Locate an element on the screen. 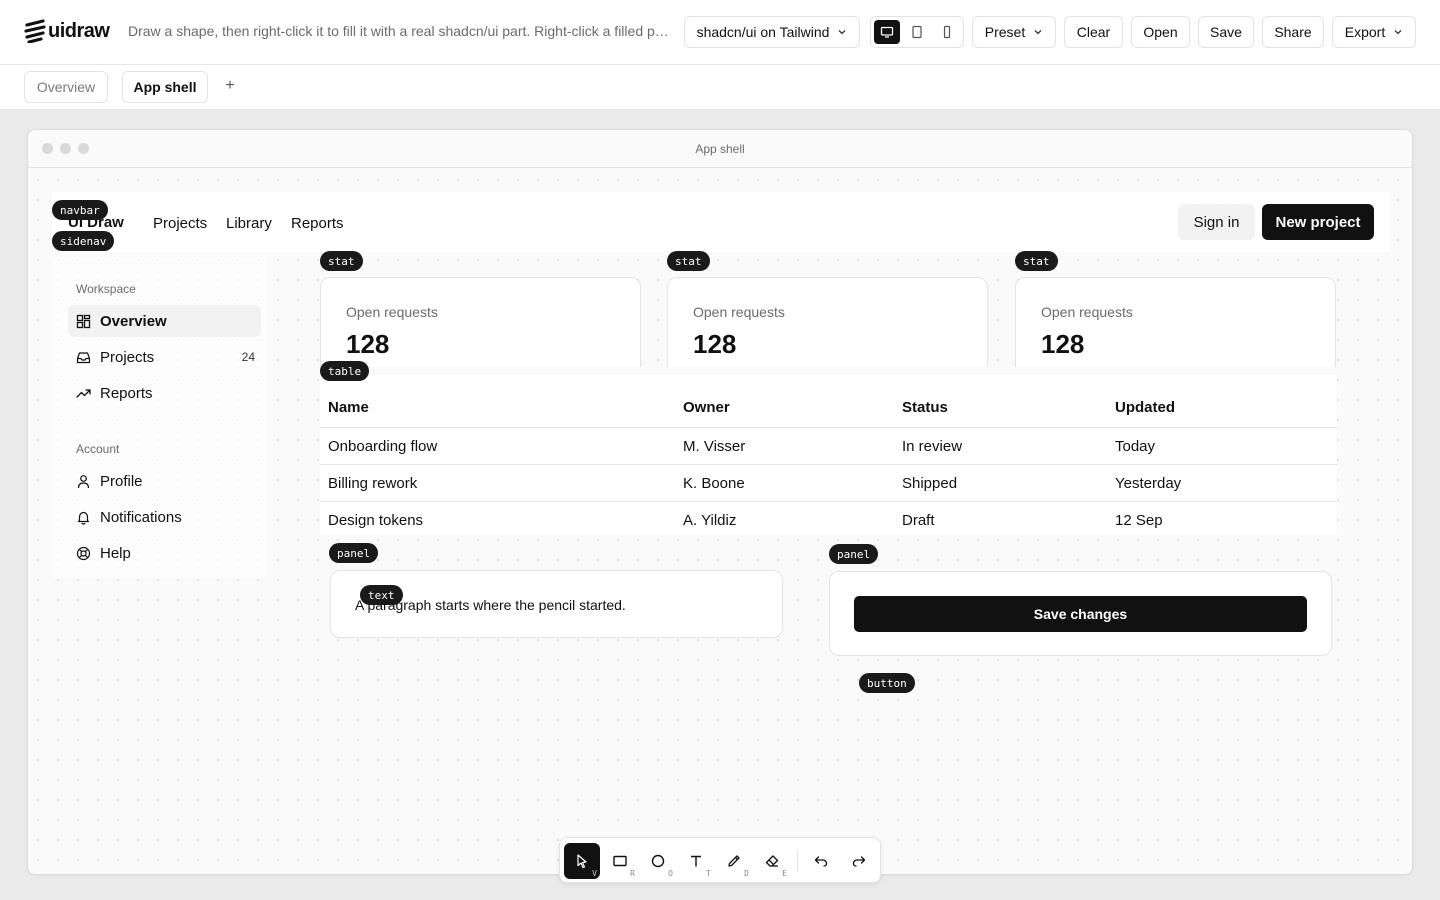 Image resolution: width=1440 pixels, height=900 pixels. clear-label: Clear is located at coordinates (1093, 32).